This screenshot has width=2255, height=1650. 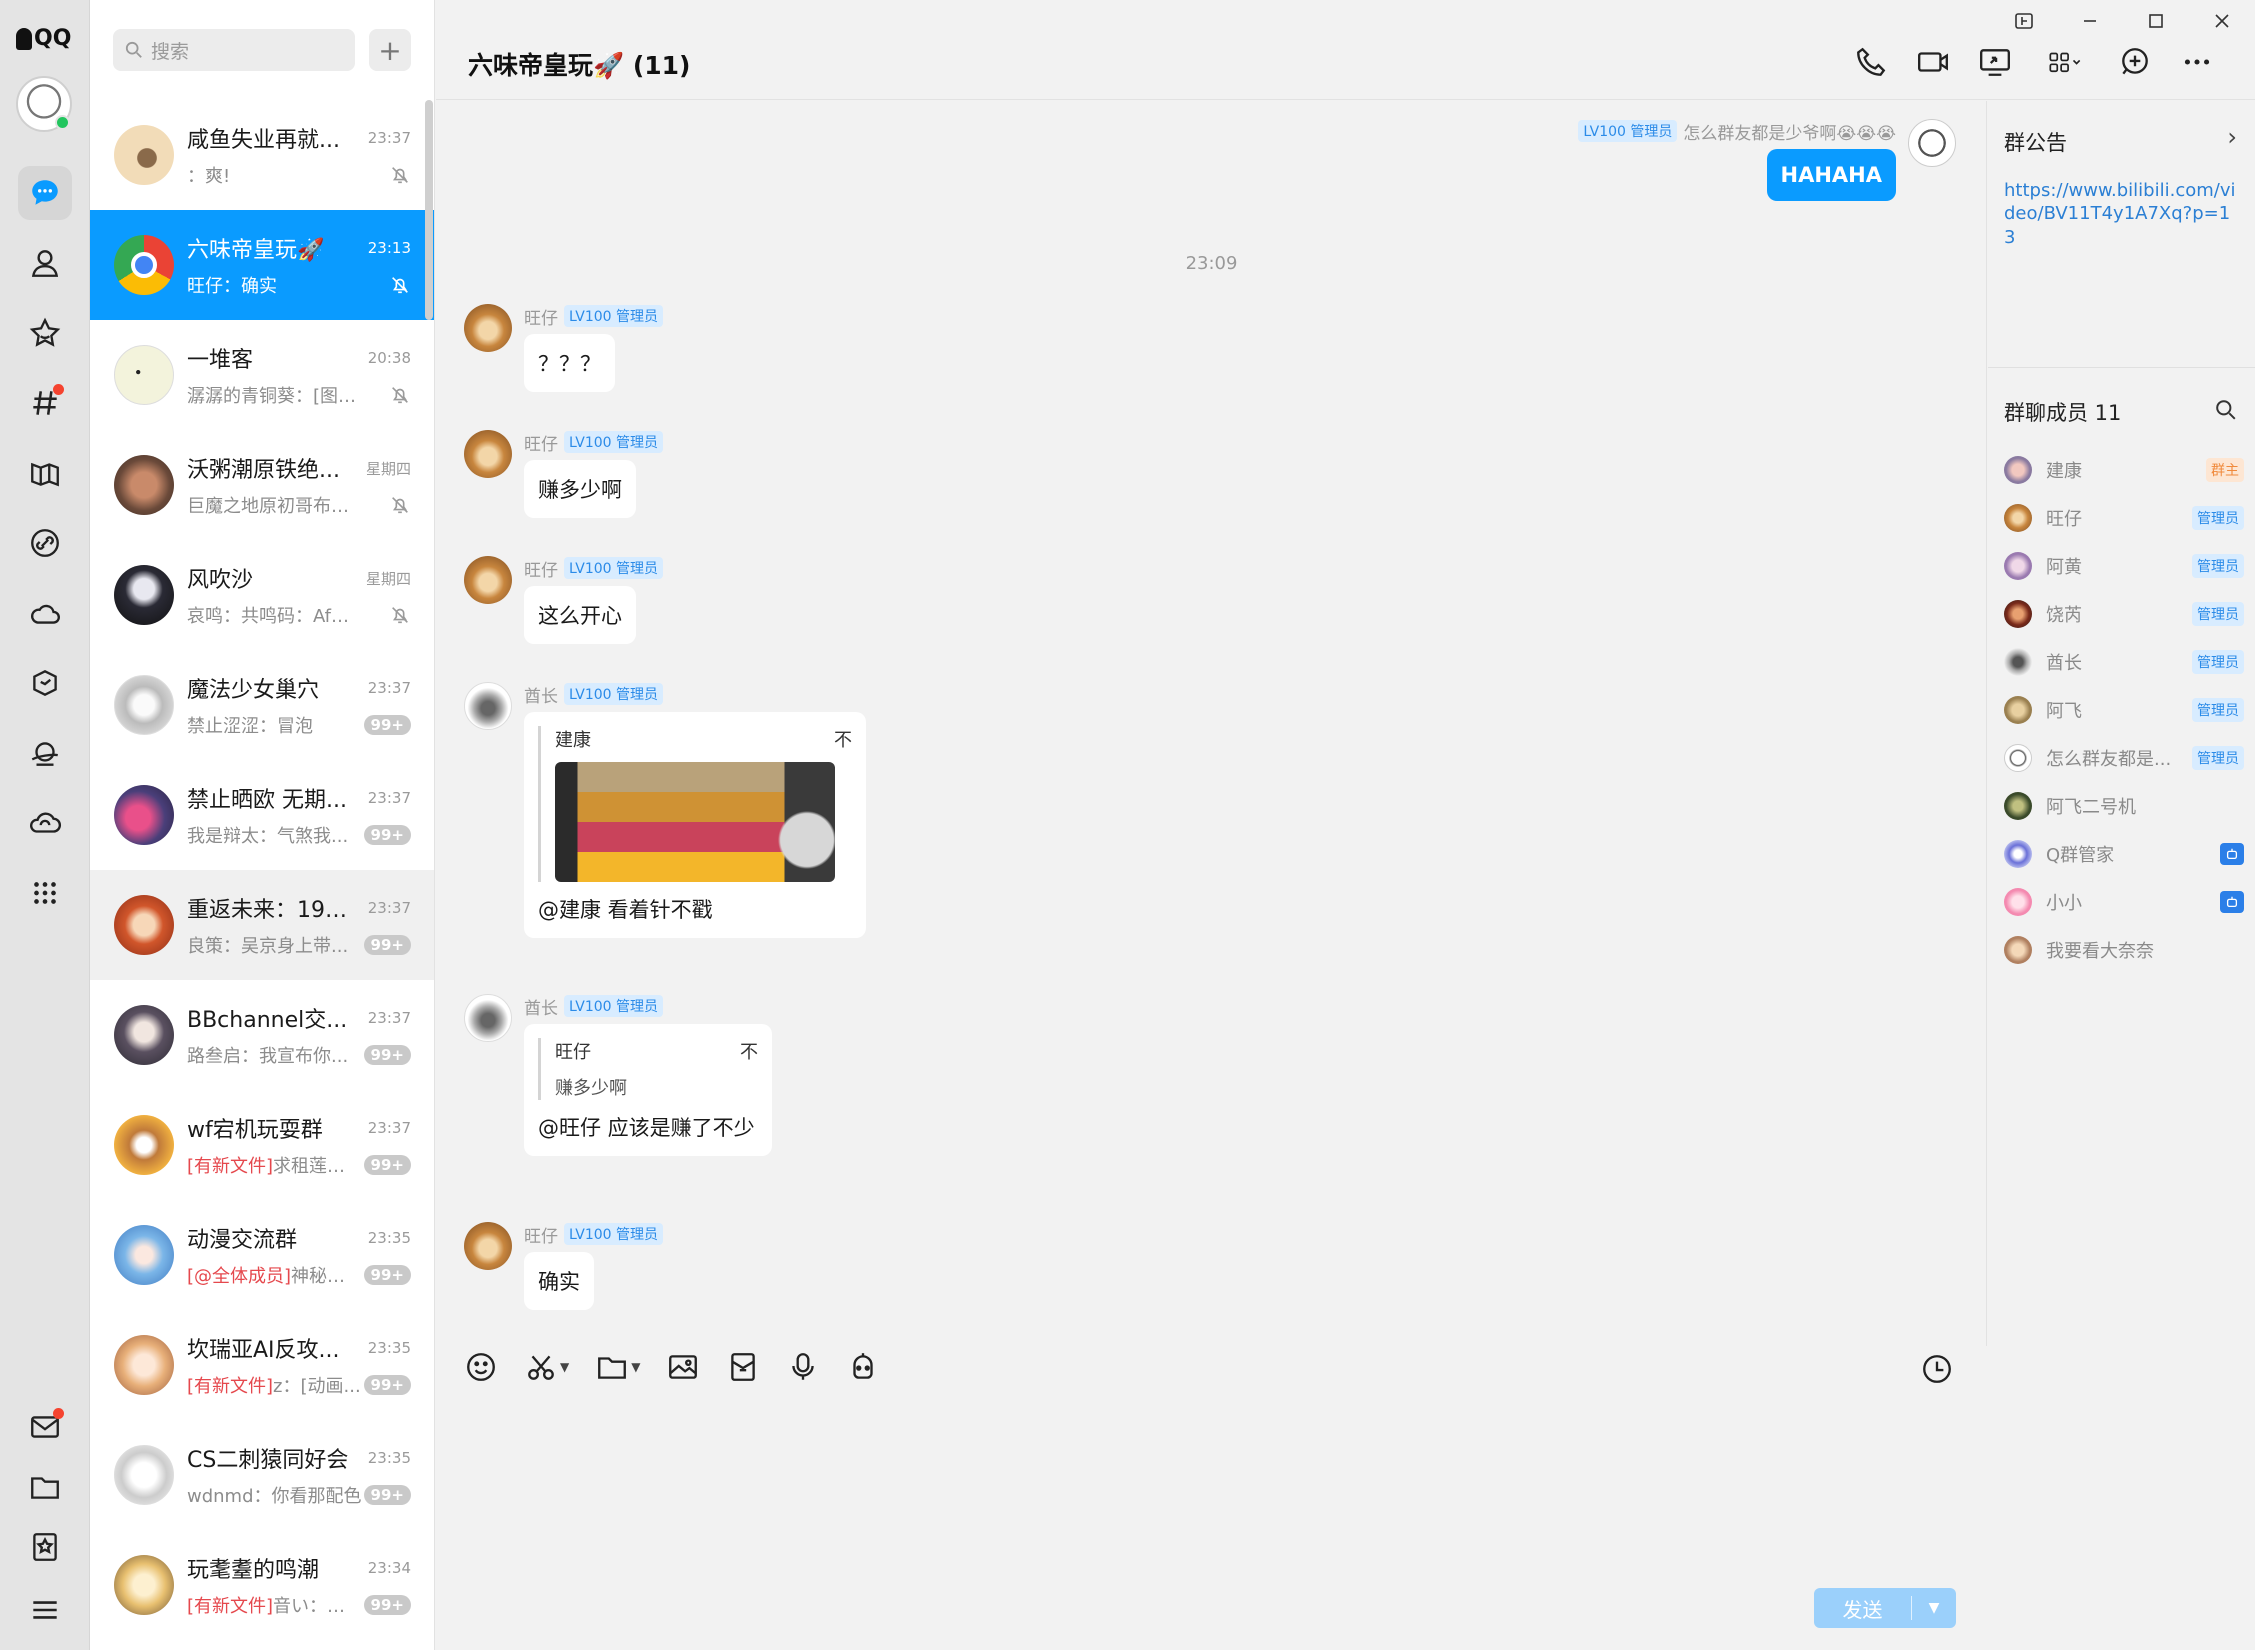 What do you see at coordinates (262, 1585) in the screenshot?
I see `conversation-item: 玩耄耋的鸣潮 23:34 [有新文件]音い：非... 99+` at bounding box center [262, 1585].